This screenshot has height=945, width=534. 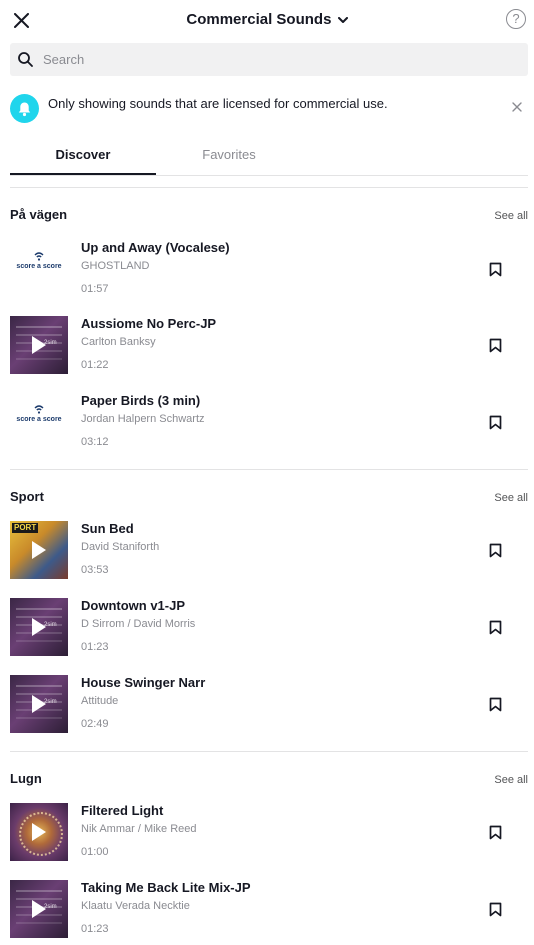 I want to click on track-duration: 01:57, so click(x=95, y=289).